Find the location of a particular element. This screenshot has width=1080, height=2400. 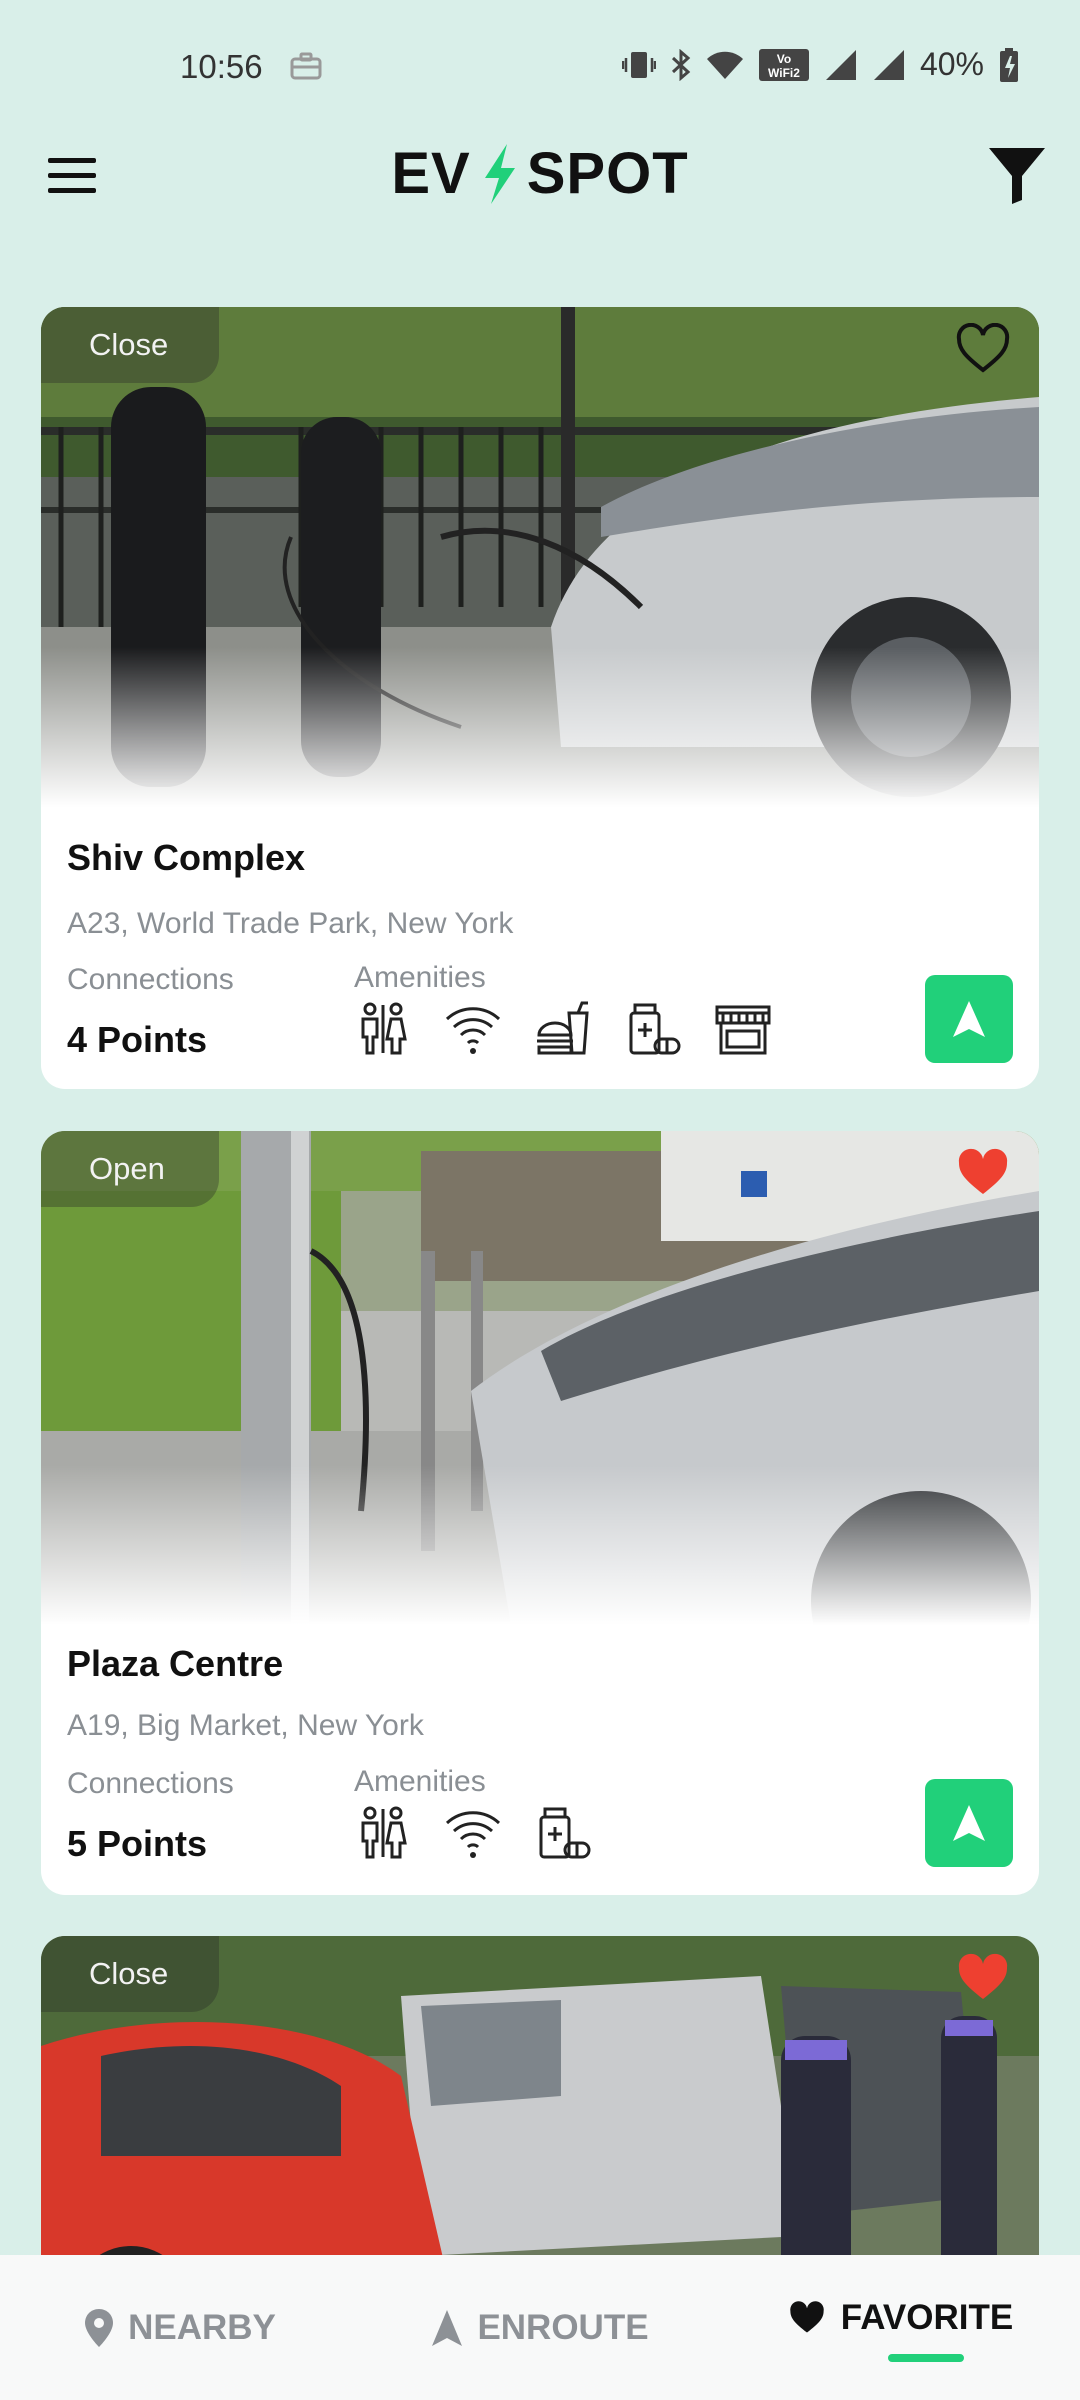

app-logo: EV SPOT is located at coordinates (540, 173).